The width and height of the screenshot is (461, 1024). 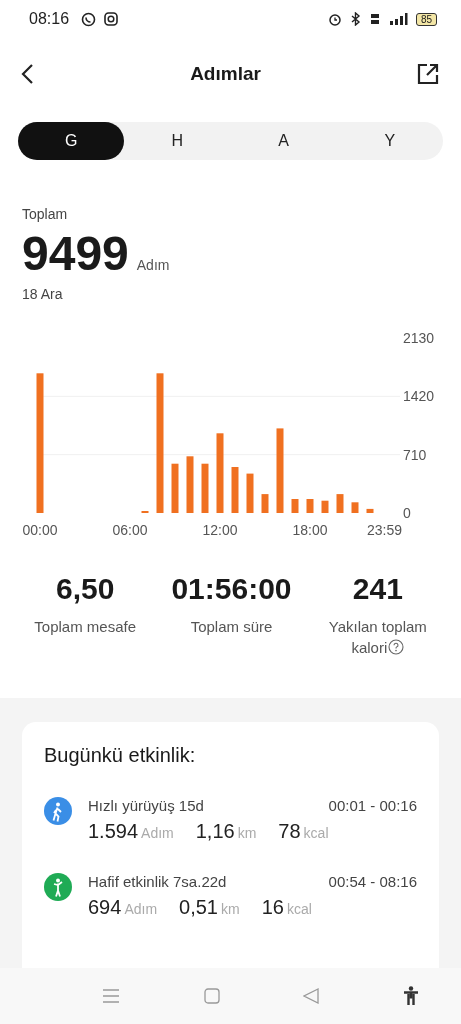 What do you see at coordinates (355, 19) in the screenshot?
I see `bluetooth-icon` at bounding box center [355, 19].